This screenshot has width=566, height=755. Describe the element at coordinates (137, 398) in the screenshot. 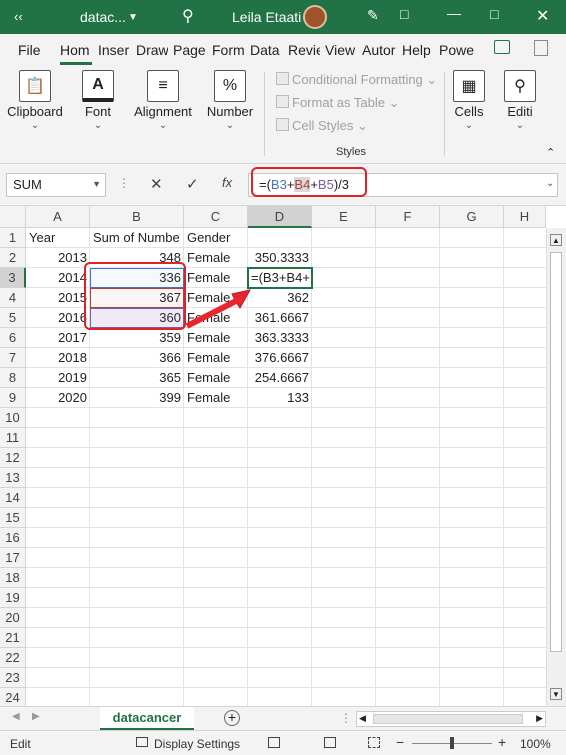

I see `cell: 399` at that location.